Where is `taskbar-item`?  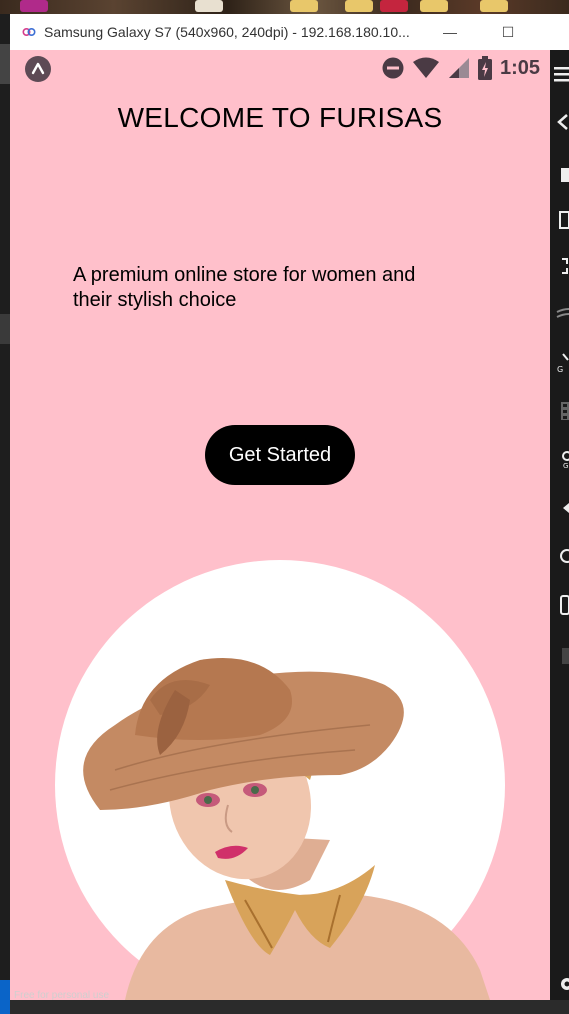
taskbar-item is located at coordinates (5, 997).